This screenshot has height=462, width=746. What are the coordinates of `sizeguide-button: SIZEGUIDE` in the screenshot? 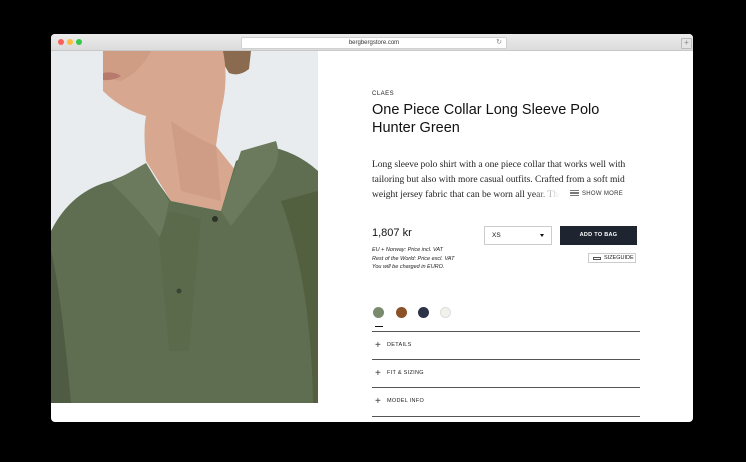 It's located at (612, 258).